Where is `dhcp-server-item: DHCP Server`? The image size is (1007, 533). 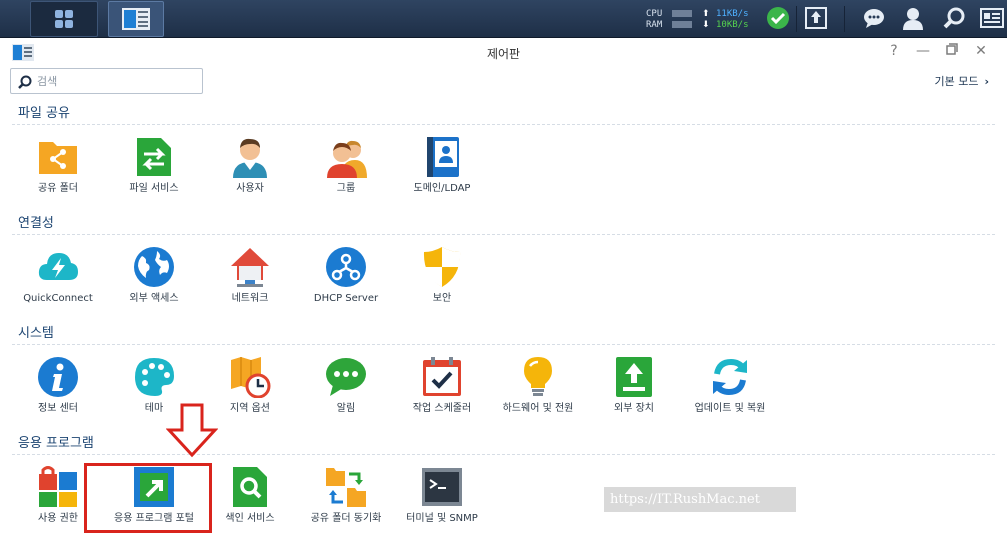
dhcp-server-item: DHCP Server is located at coordinates (346, 284).